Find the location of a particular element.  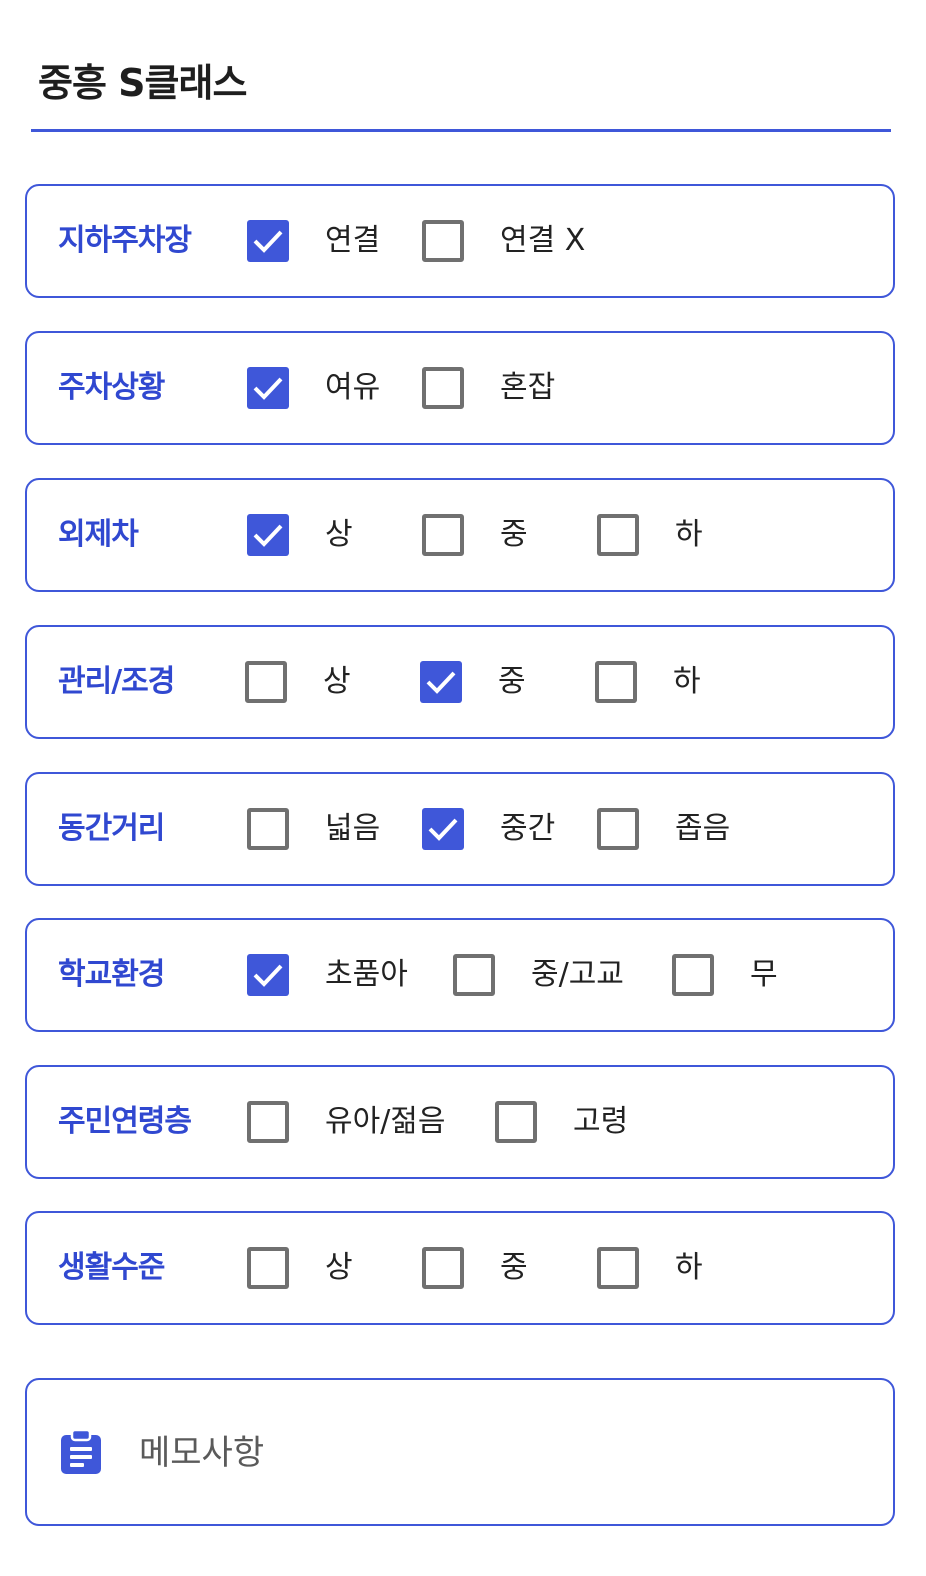

row-building-distance: 동간거리 넓음 중간 좁음 is located at coordinates (460, 829).